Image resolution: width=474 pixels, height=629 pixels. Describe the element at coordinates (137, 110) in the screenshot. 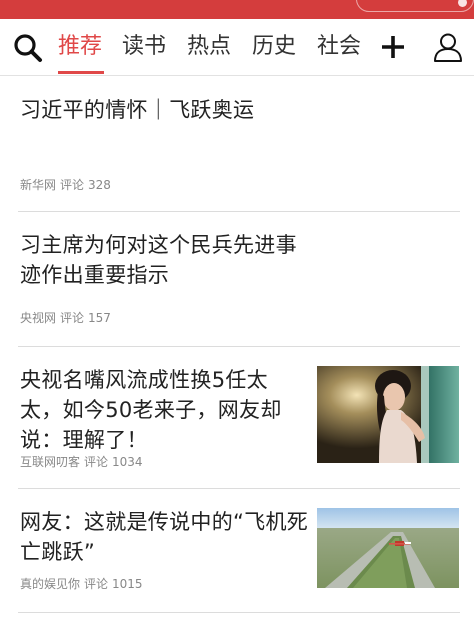

I see `news-title: 习近平的情怀｜飞跃奥运` at that location.